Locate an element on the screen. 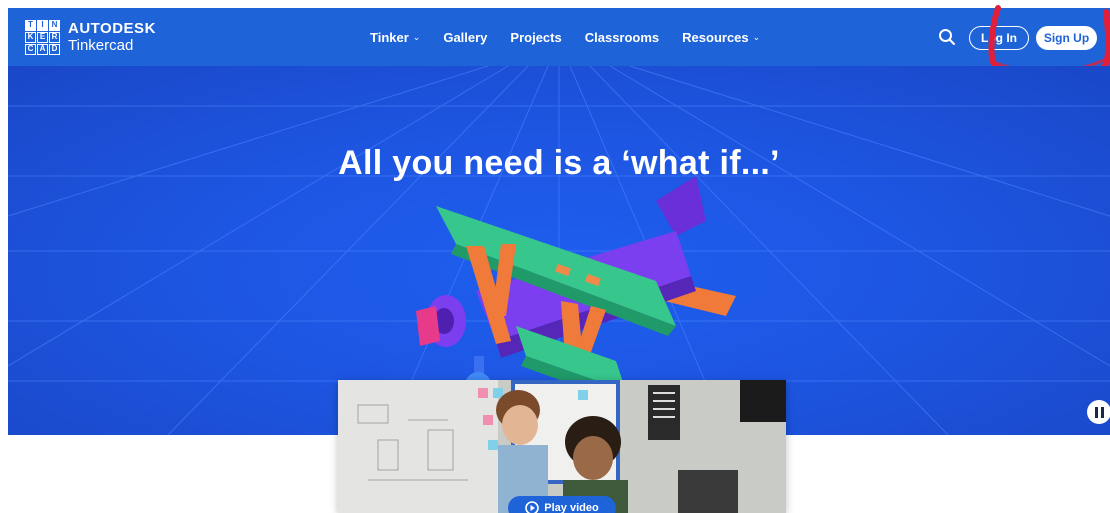 The width and height of the screenshot is (1110, 513). tinkercad-logo-icon: T I N K E R C A D is located at coordinates (42, 37).